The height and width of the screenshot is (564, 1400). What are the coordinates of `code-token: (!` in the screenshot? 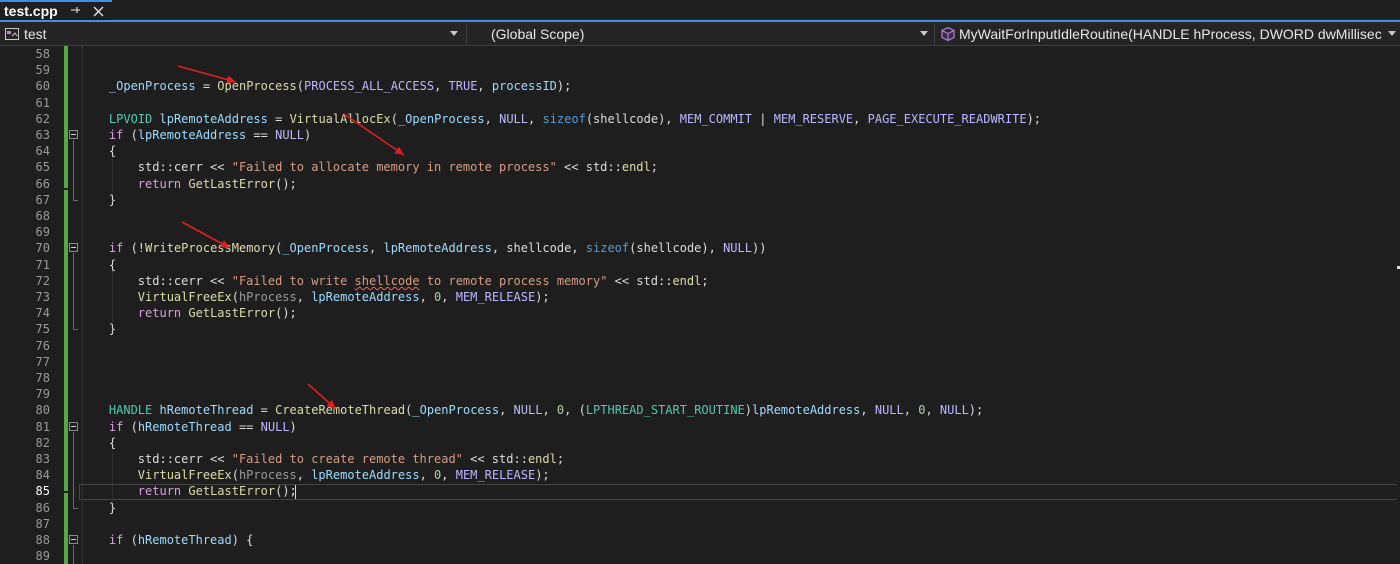 It's located at (134, 248).